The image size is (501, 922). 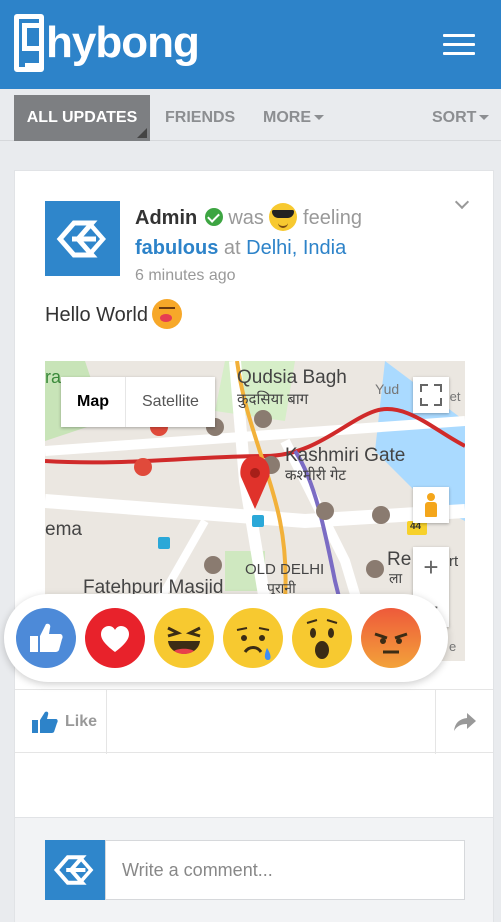 What do you see at coordinates (399, 559) in the screenshot?
I see `map-label-re: Re` at bounding box center [399, 559].